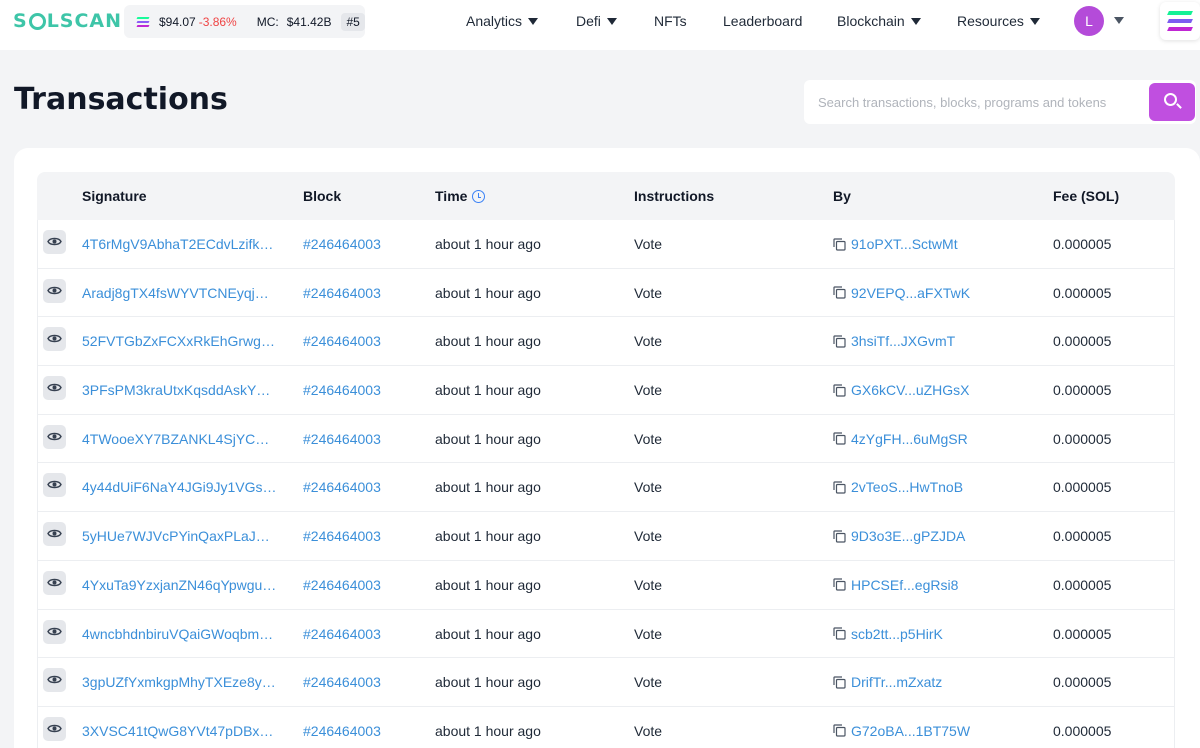  I want to click on by-address: 2vTeoS...HwTnoB, so click(898, 487).